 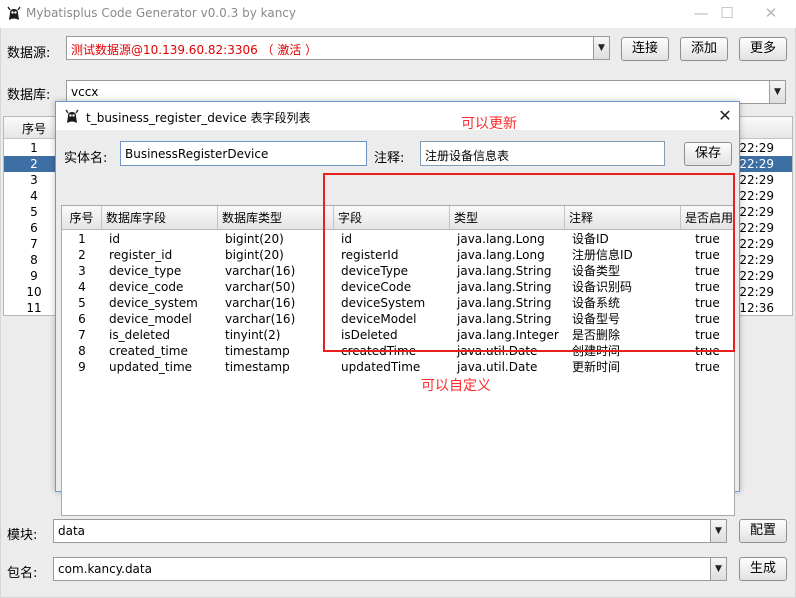 What do you see at coordinates (82, 335) in the screenshot?
I see `cell-index: 7` at bounding box center [82, 335].